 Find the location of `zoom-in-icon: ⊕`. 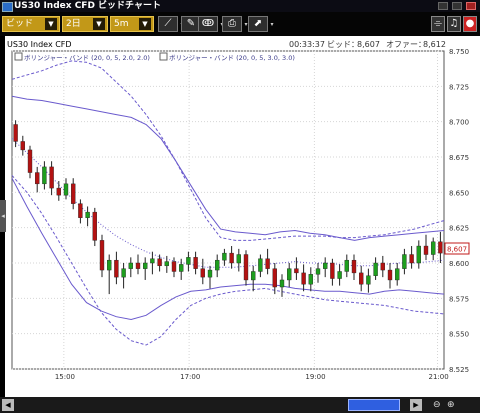

zoom-in-icon: ⊕ is located at coordinates (451, 405).